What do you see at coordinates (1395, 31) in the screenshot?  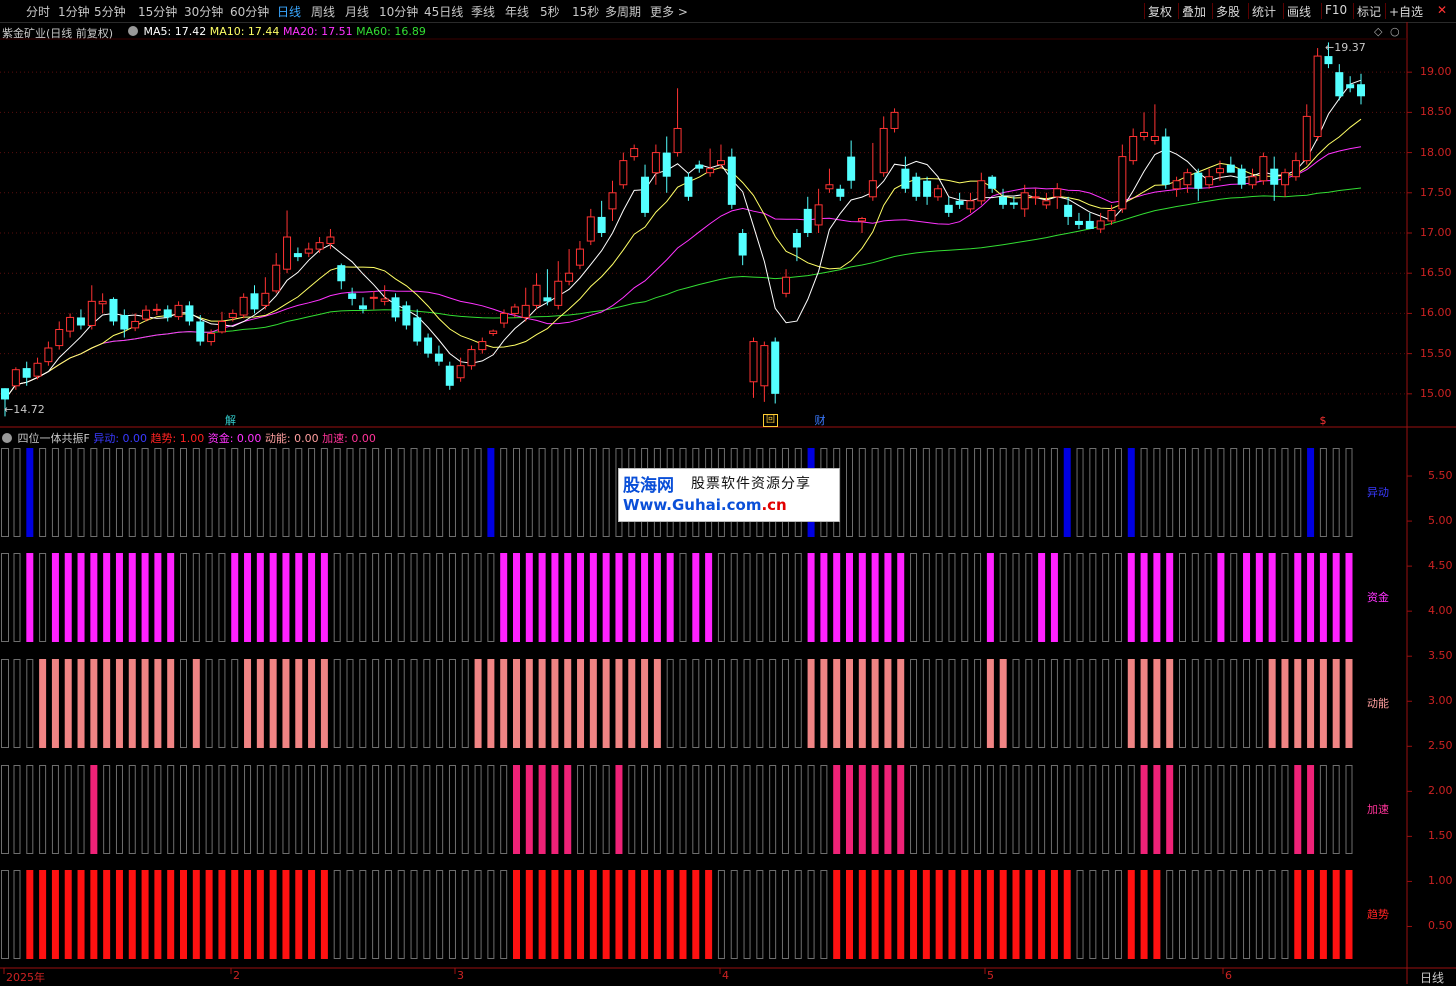 I see `circle-icon: ○` at bounding box center [1395, 31].